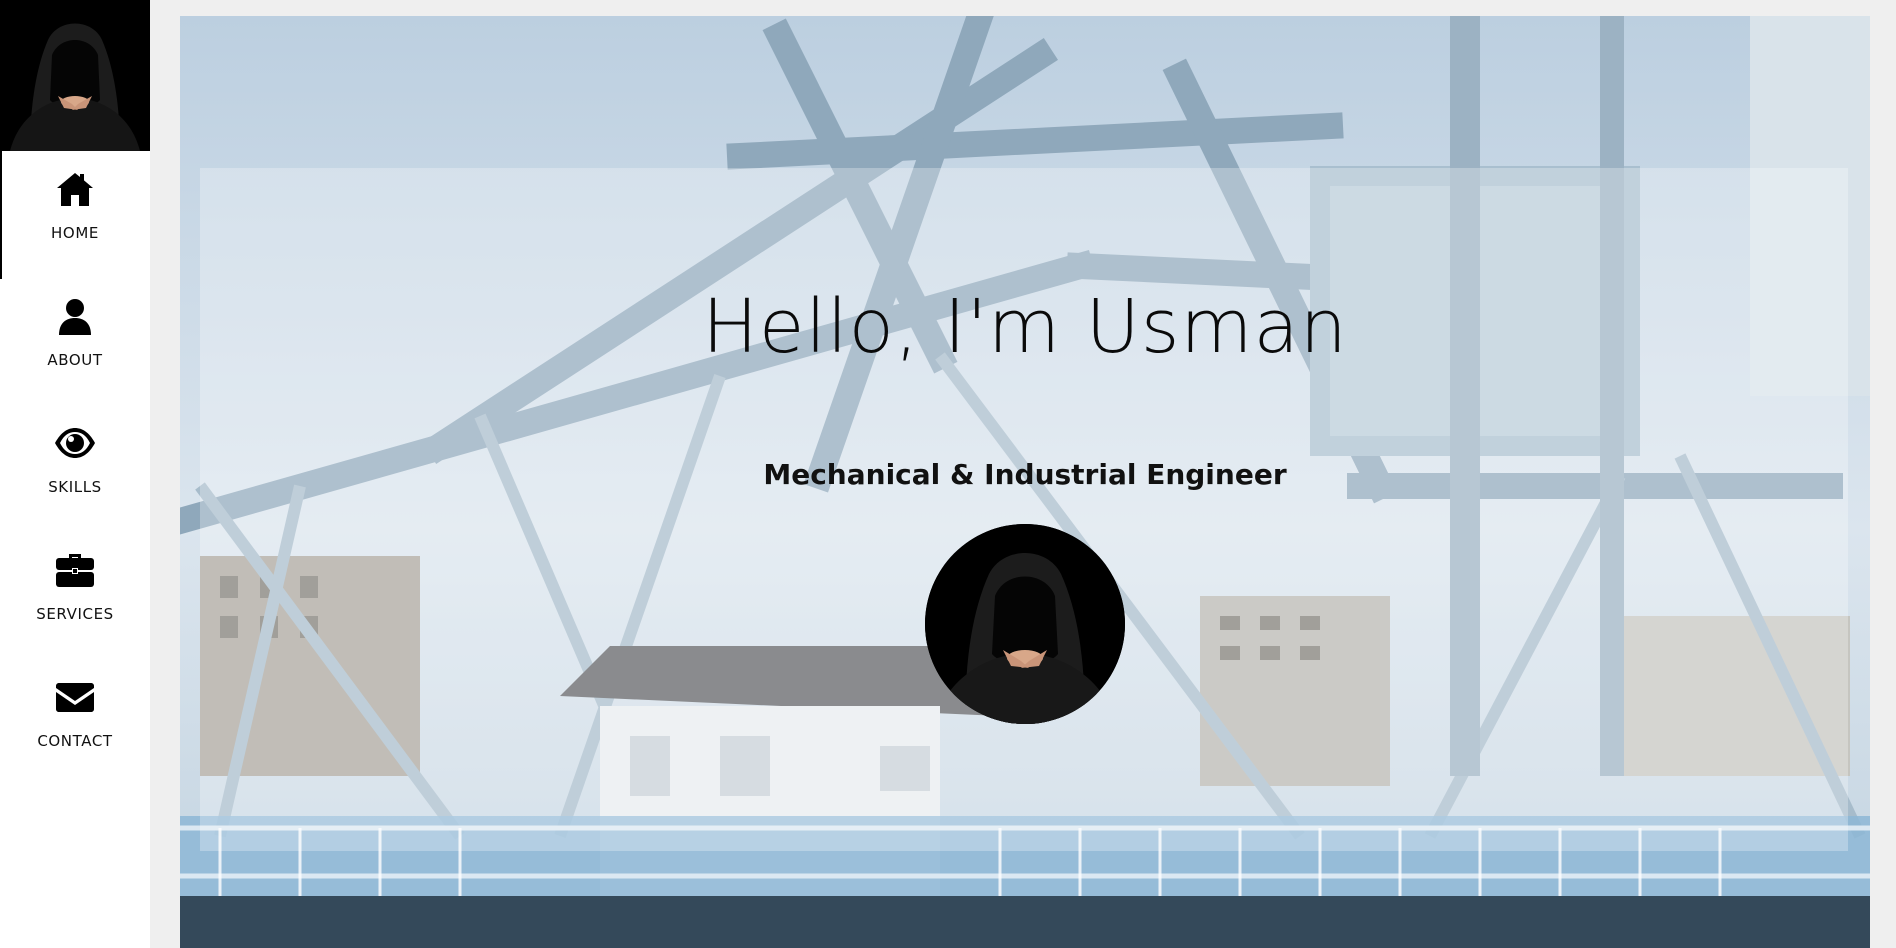 Image resolution: width=1896 pixels, height=948 pixels. What do you see at coordinates (1025, 327) in the screenshot?
I see `hero-title: Hello, I'm Usman` at bounding box center [1025, 327].